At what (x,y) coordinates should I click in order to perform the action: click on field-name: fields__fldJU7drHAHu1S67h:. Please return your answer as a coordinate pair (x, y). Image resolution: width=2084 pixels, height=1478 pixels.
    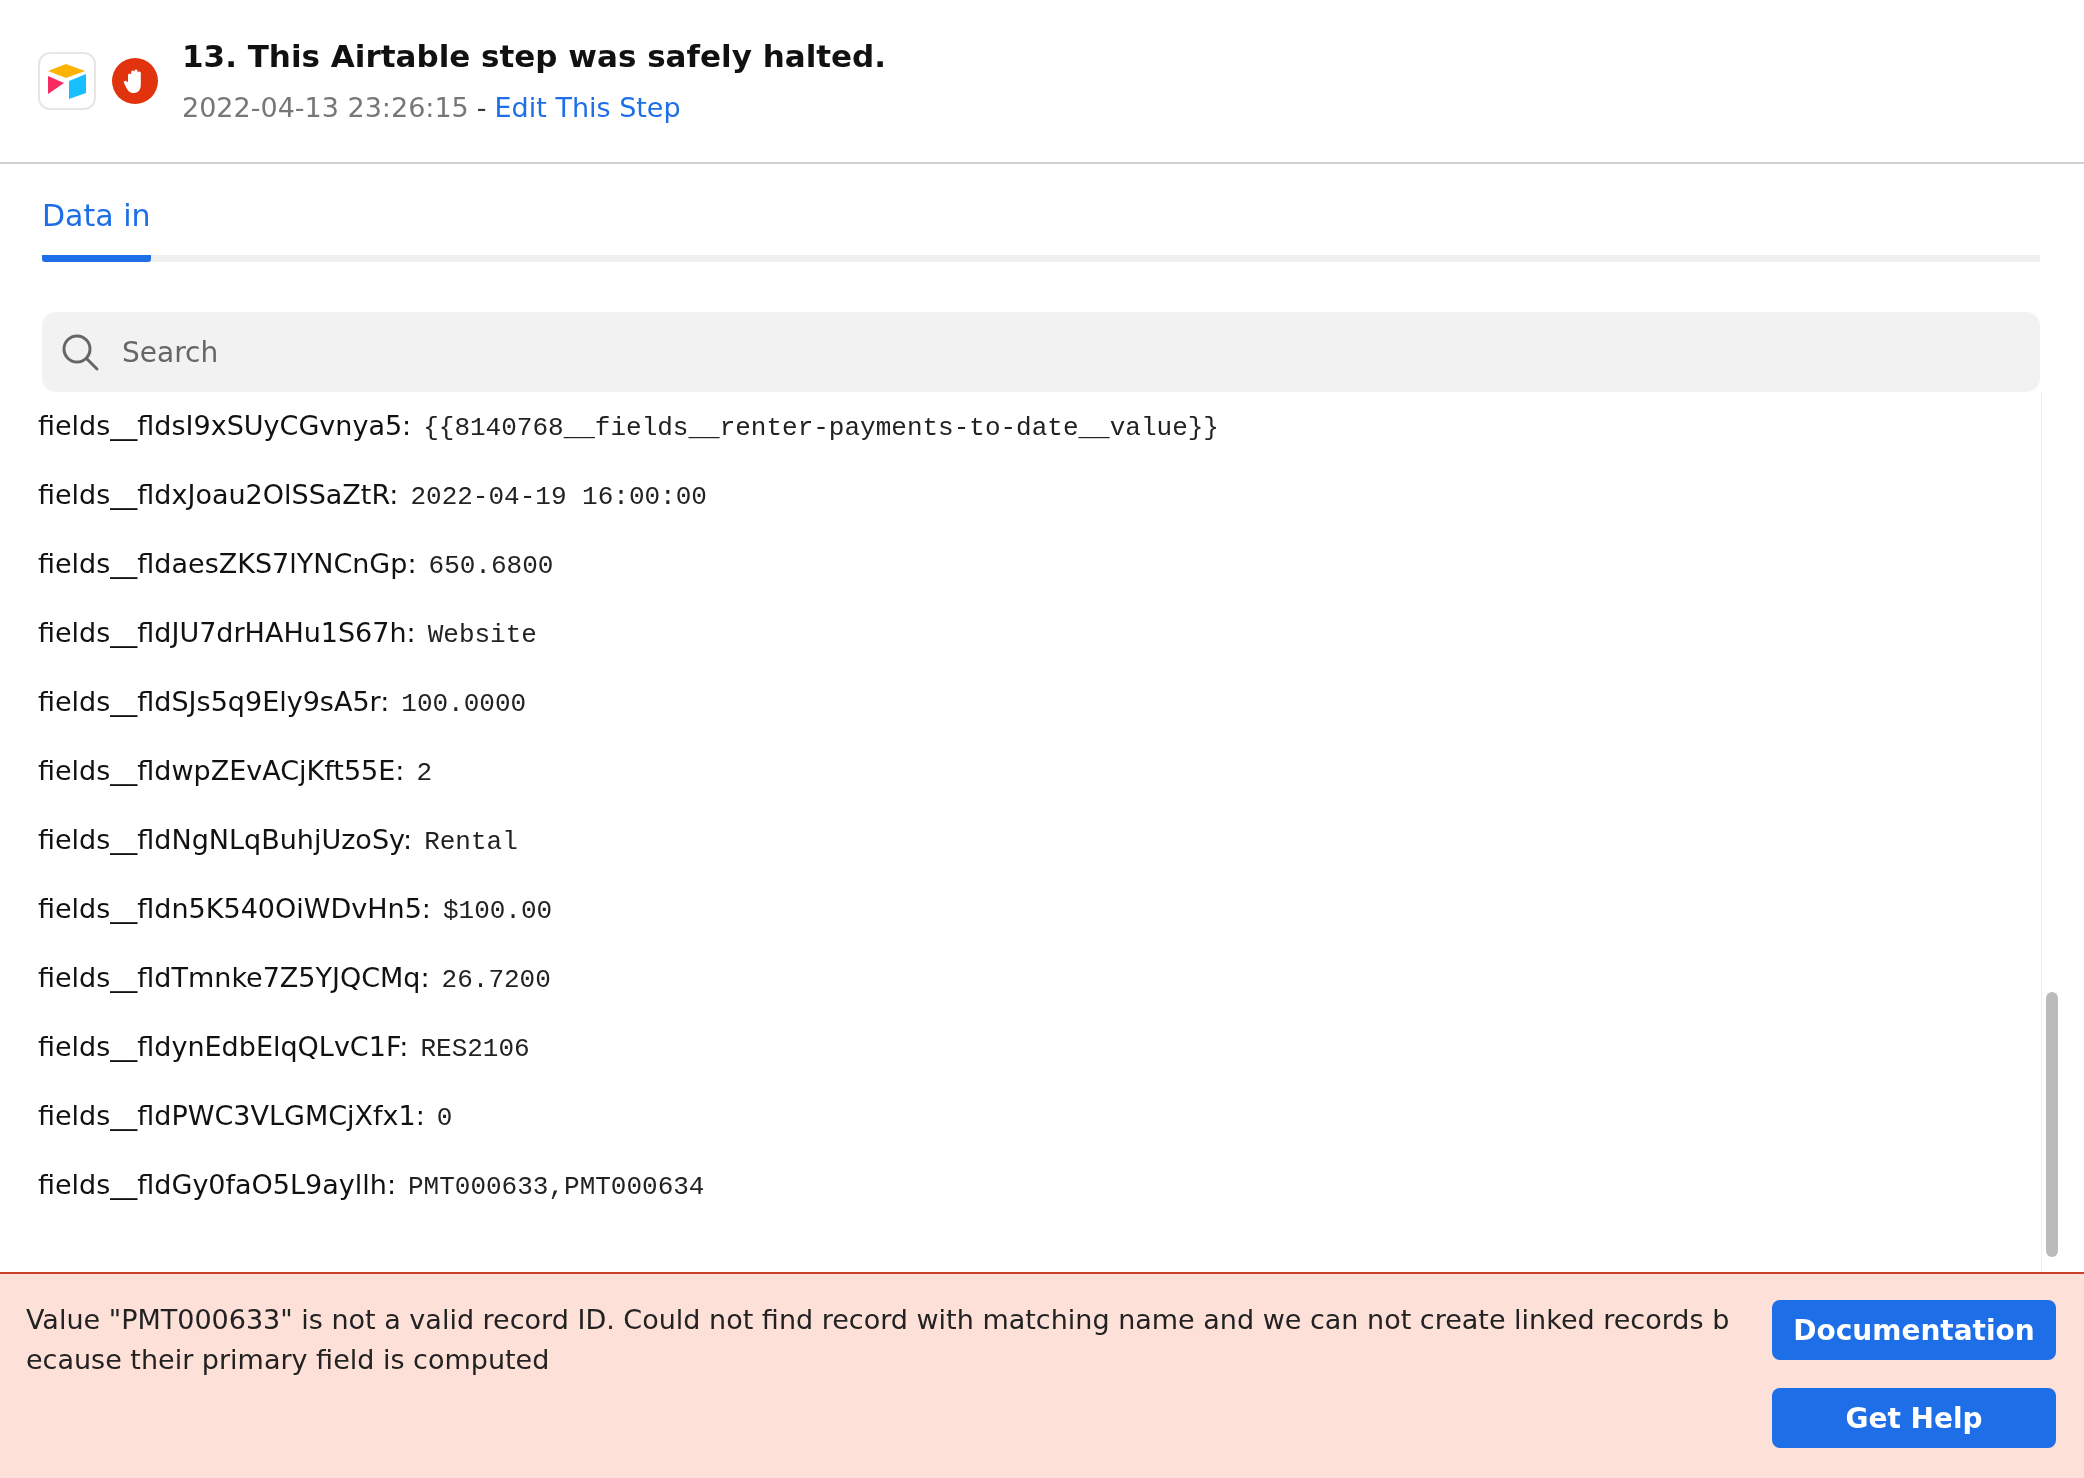
    Looking at the image, I should click on (227, 632).